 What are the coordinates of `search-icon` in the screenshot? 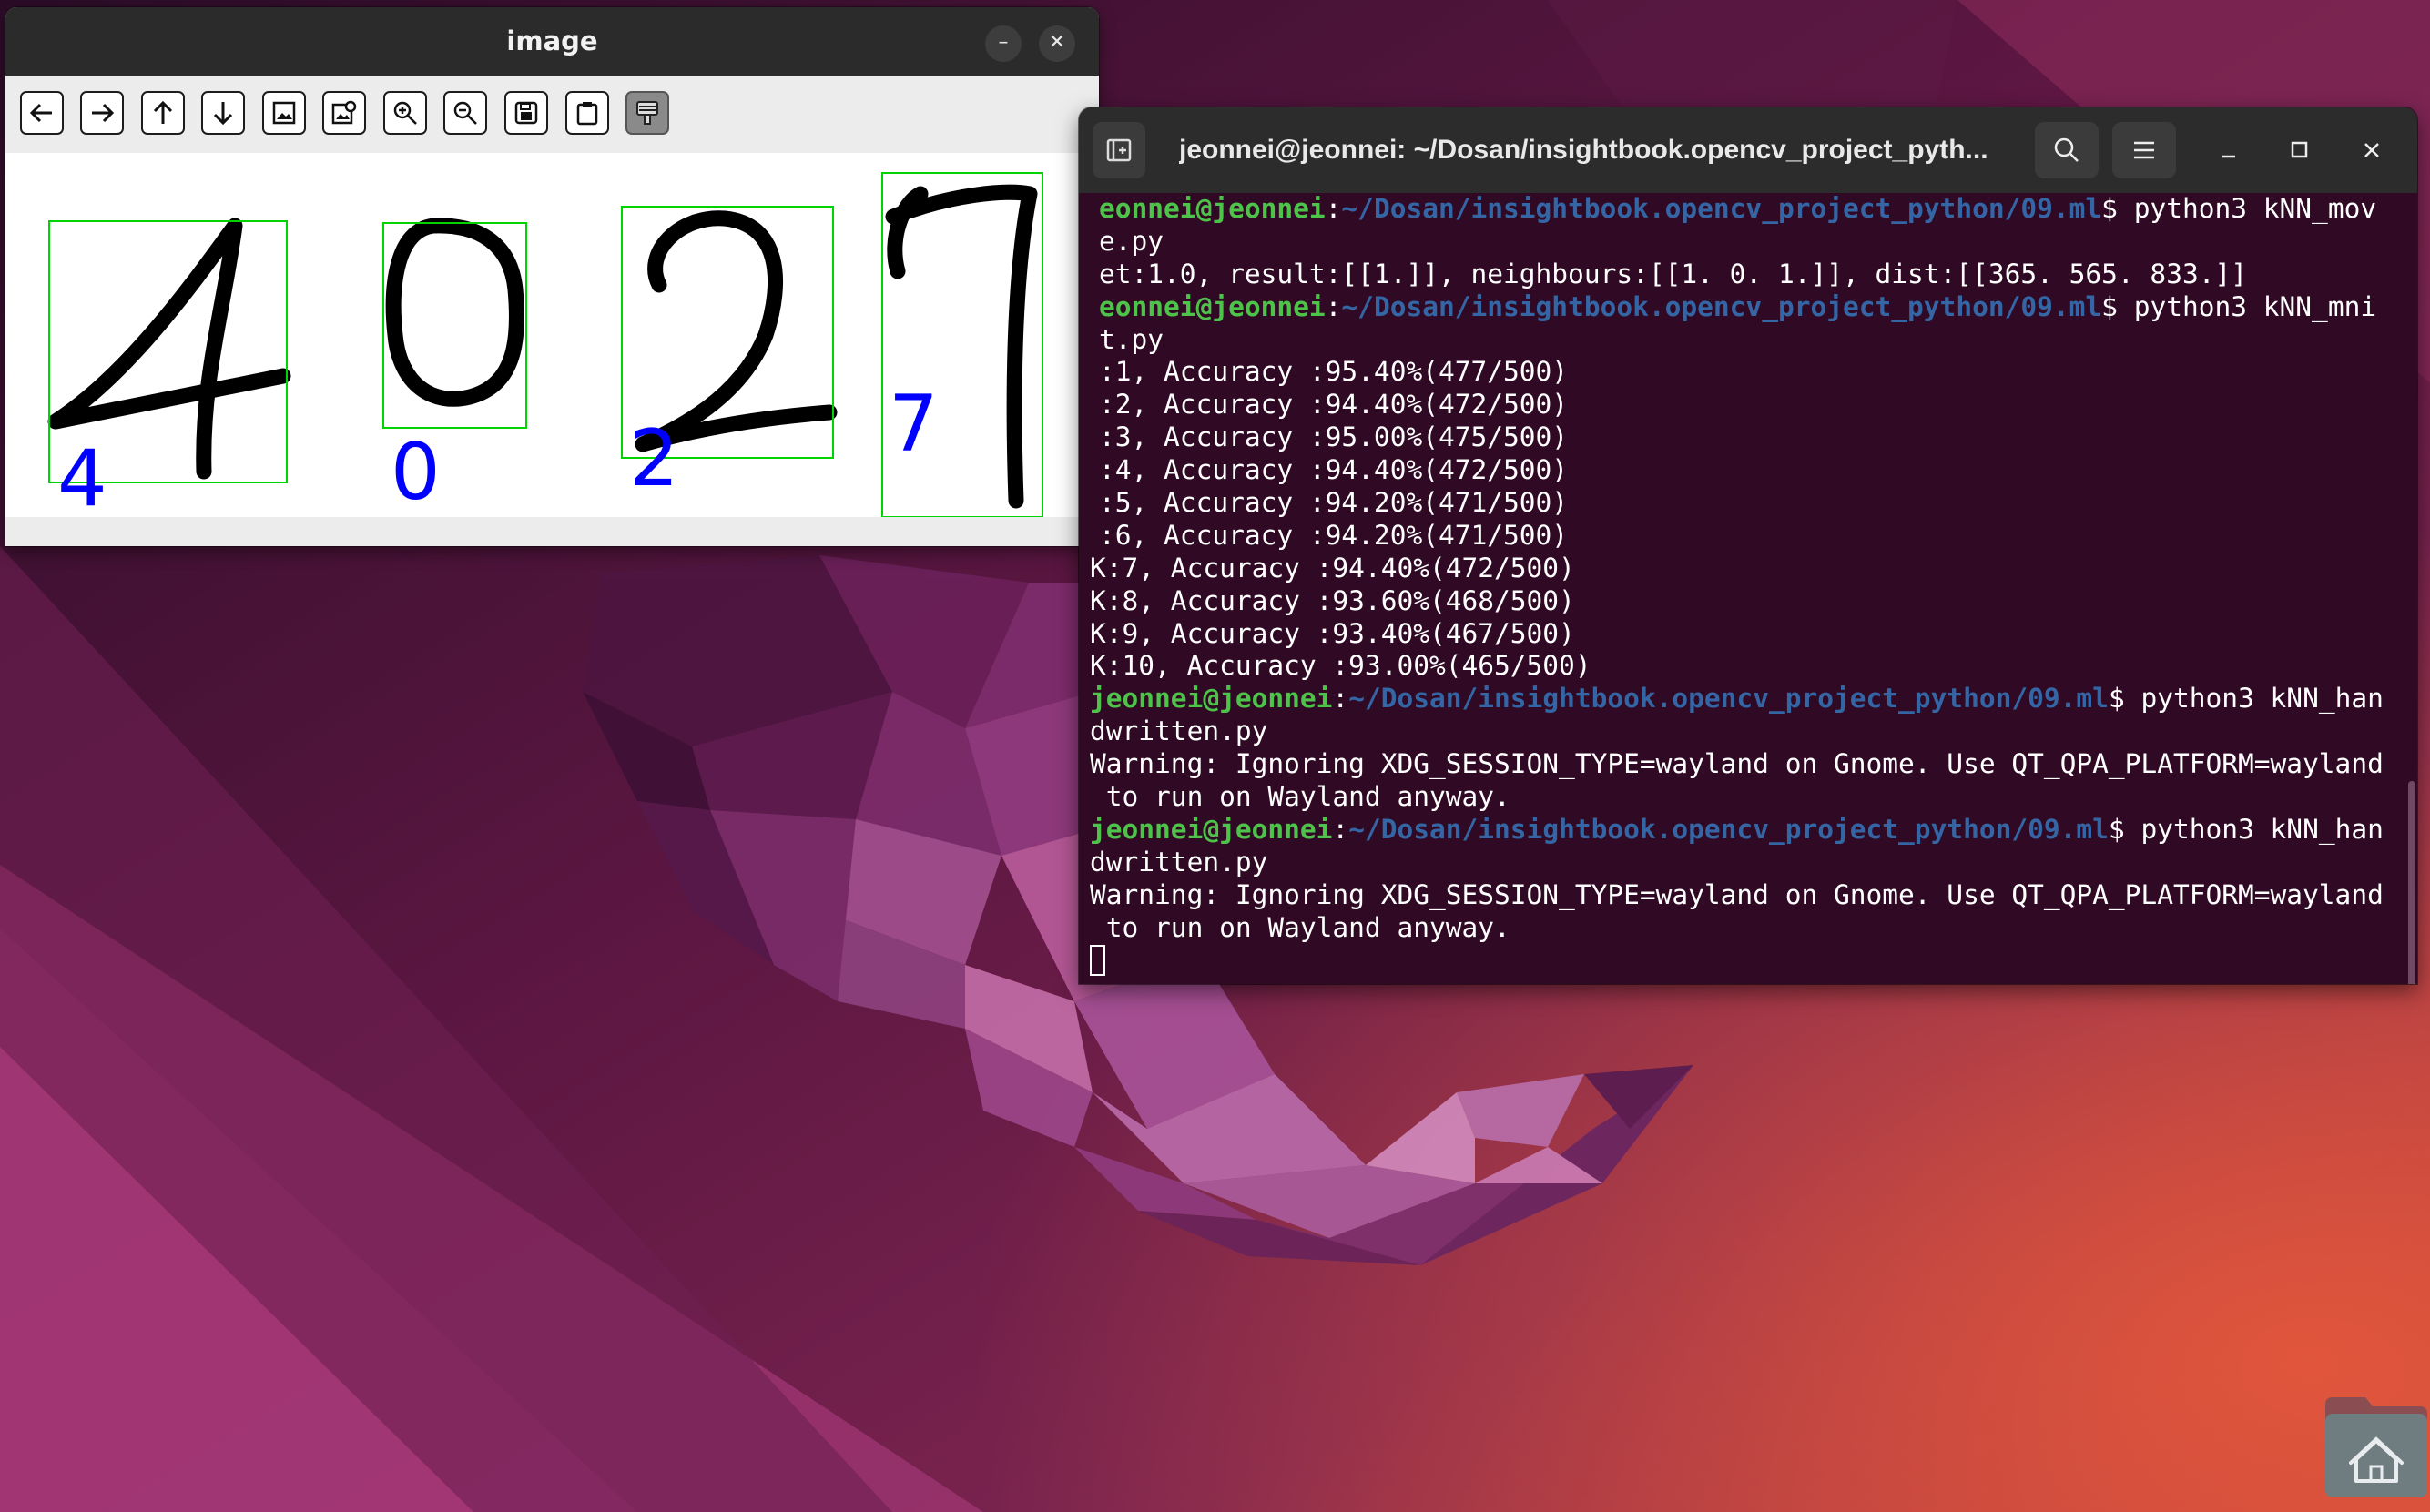 It's located at (2066, 149).